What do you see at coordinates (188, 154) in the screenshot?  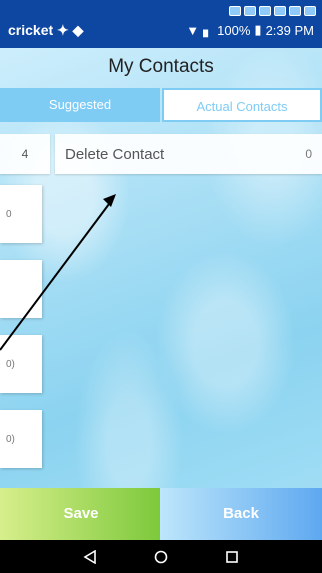 I see `delete-contact-row: Delete Contact 0` at bounding box center [188, 154].